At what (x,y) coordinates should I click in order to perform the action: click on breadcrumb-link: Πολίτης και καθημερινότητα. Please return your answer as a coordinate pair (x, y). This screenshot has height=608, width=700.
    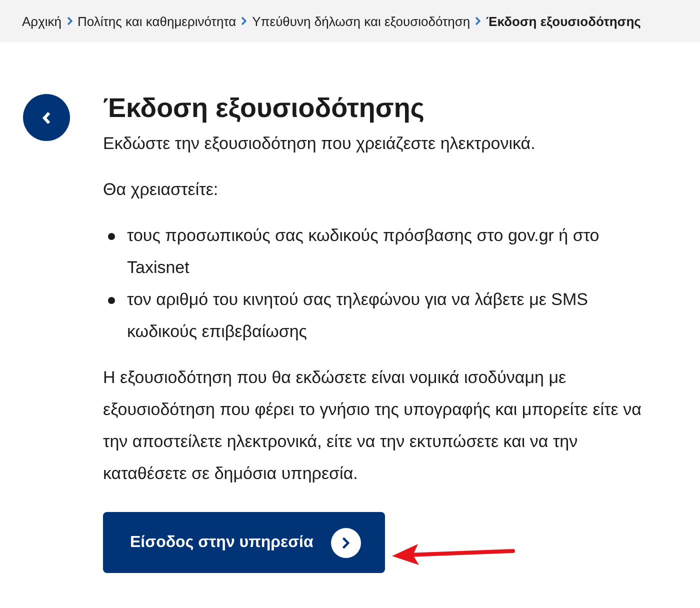
    Looking at the image, I should click on (157, 21).